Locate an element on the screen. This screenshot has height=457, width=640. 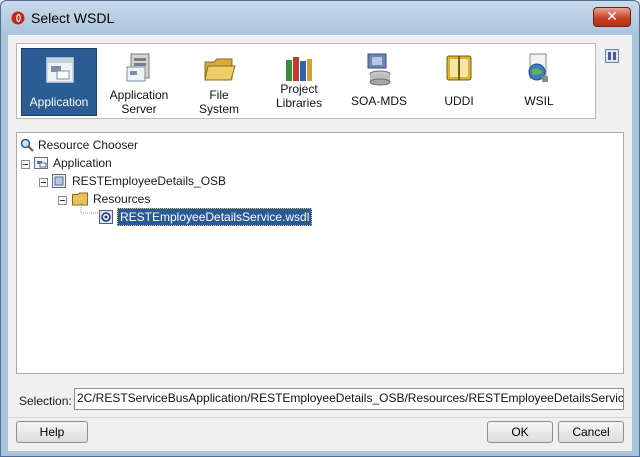
tool-file-system: File System is located at coordinates (219, 82).